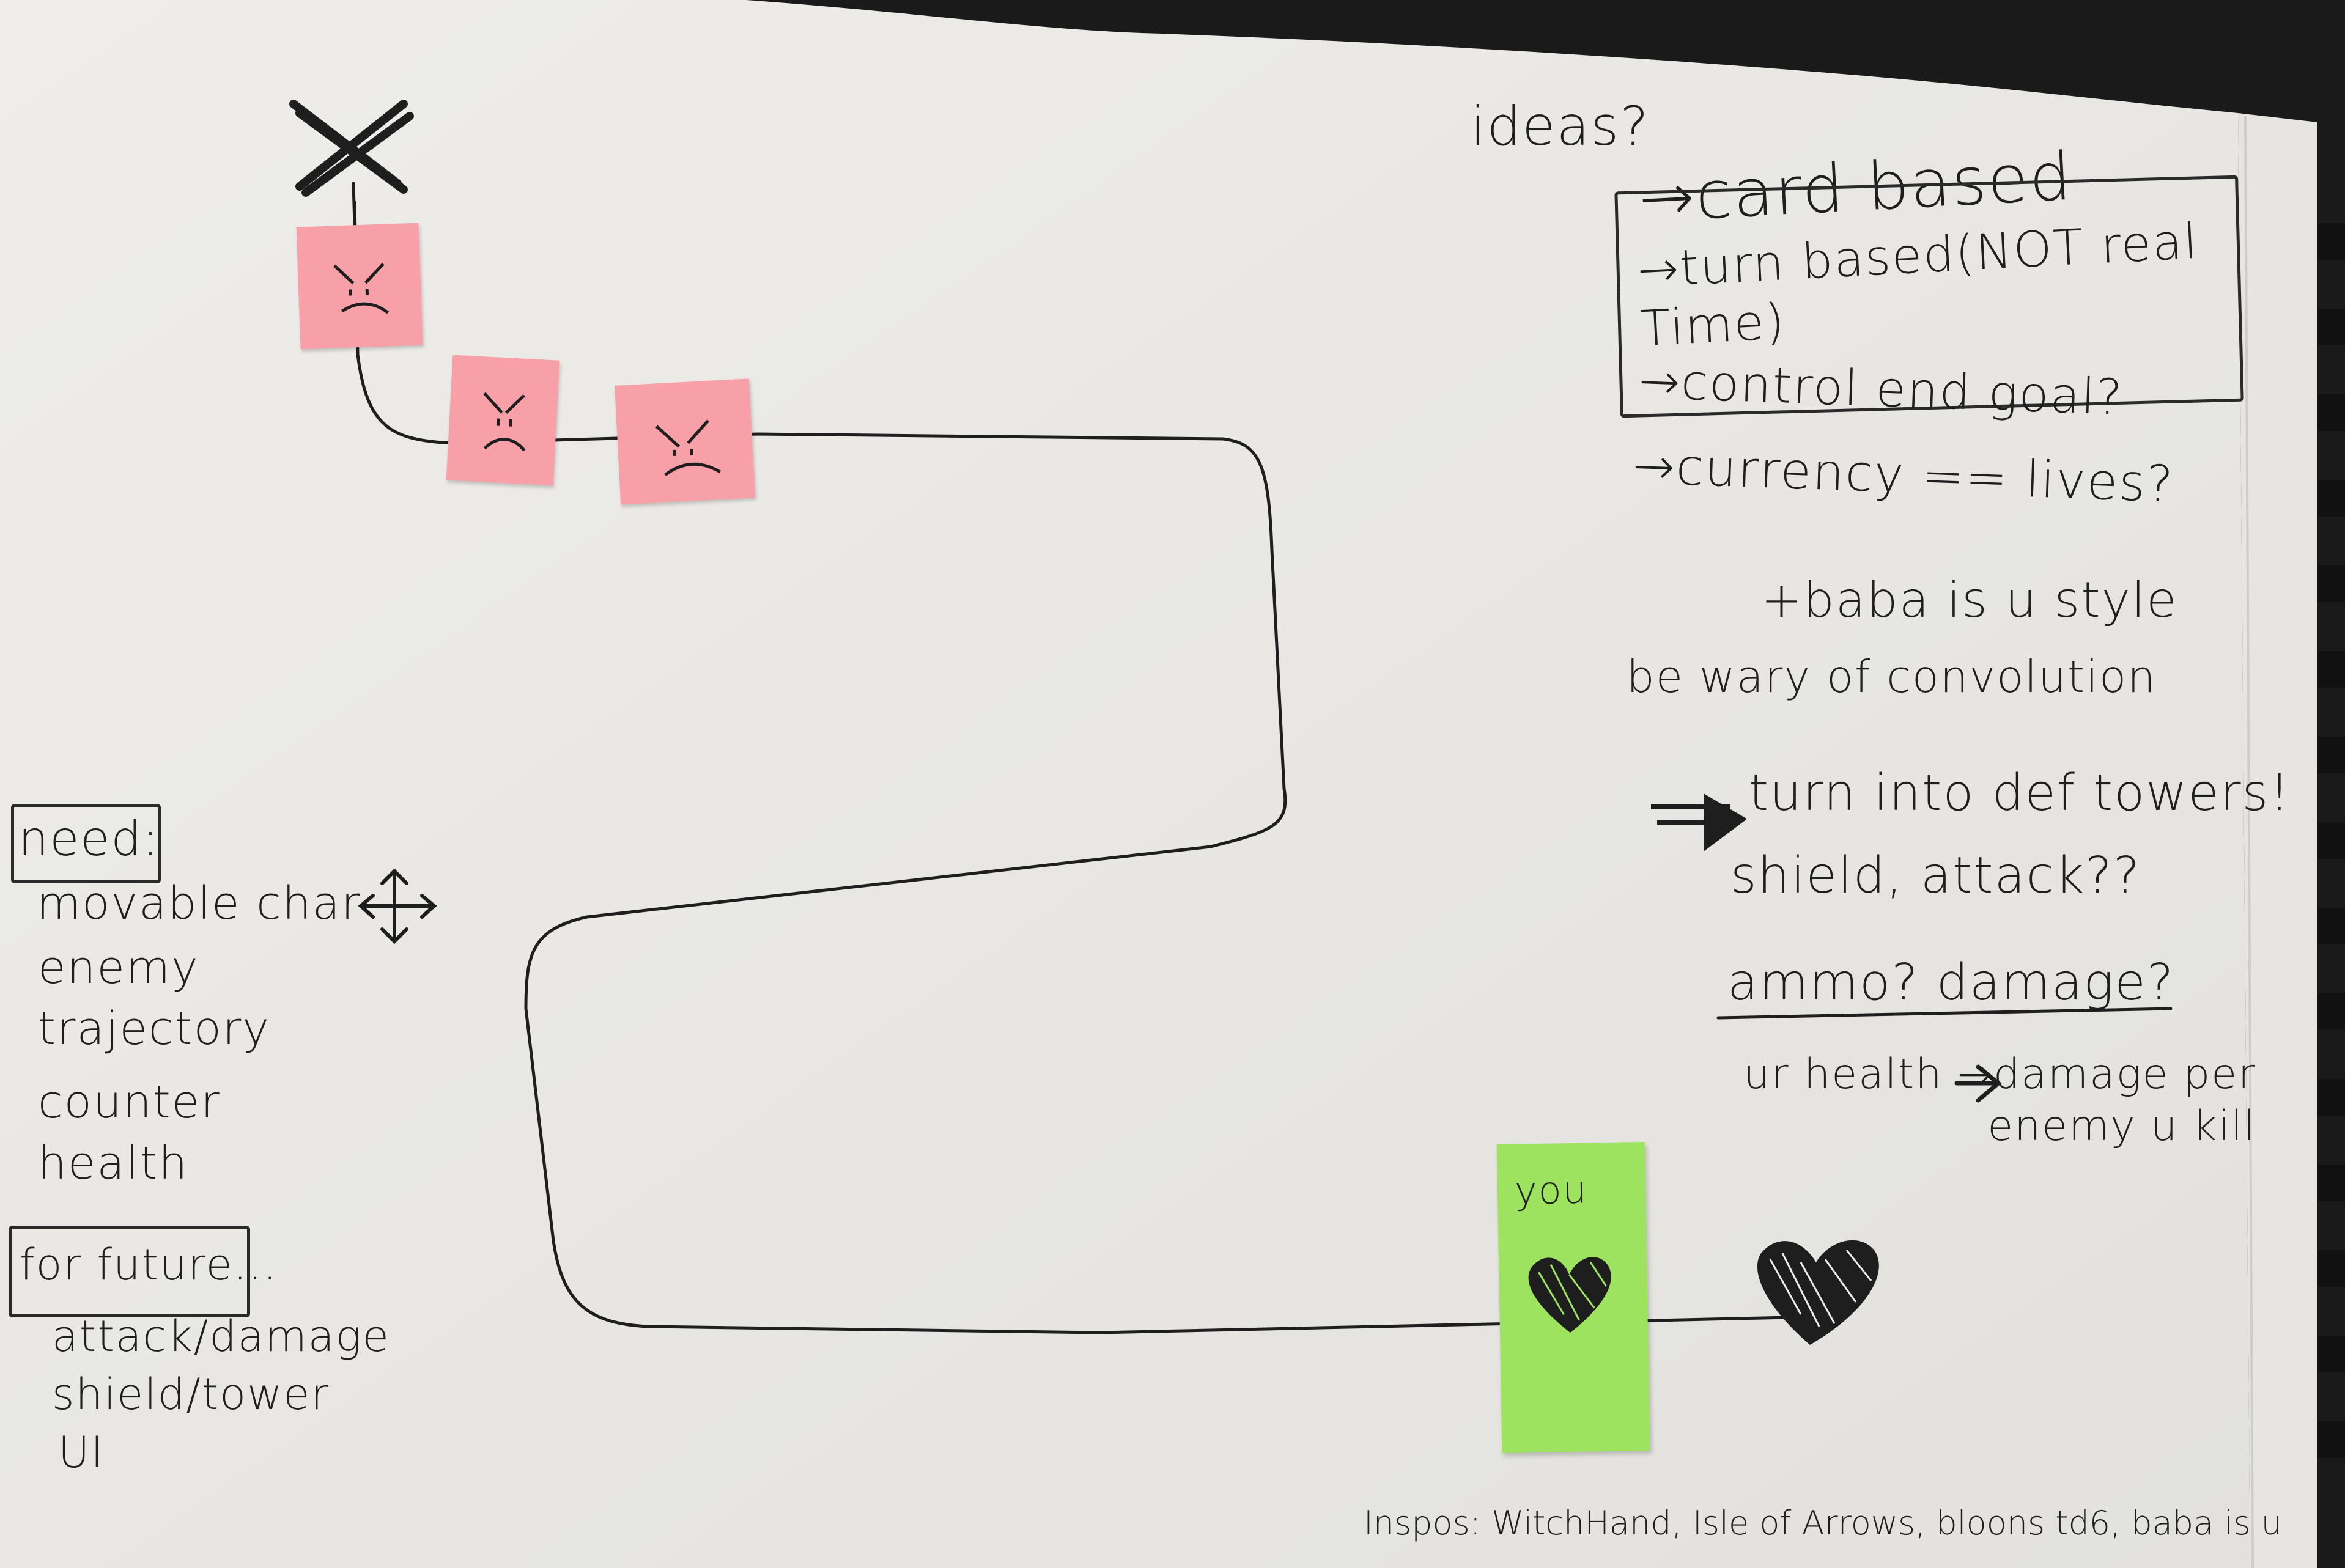 The width and height of the screenshot is (2345, 1568). What do you see at coordinates (129, 1102) in the screenshot?
I see `need-item-counter: counter` at bounding box center [129, 1102].